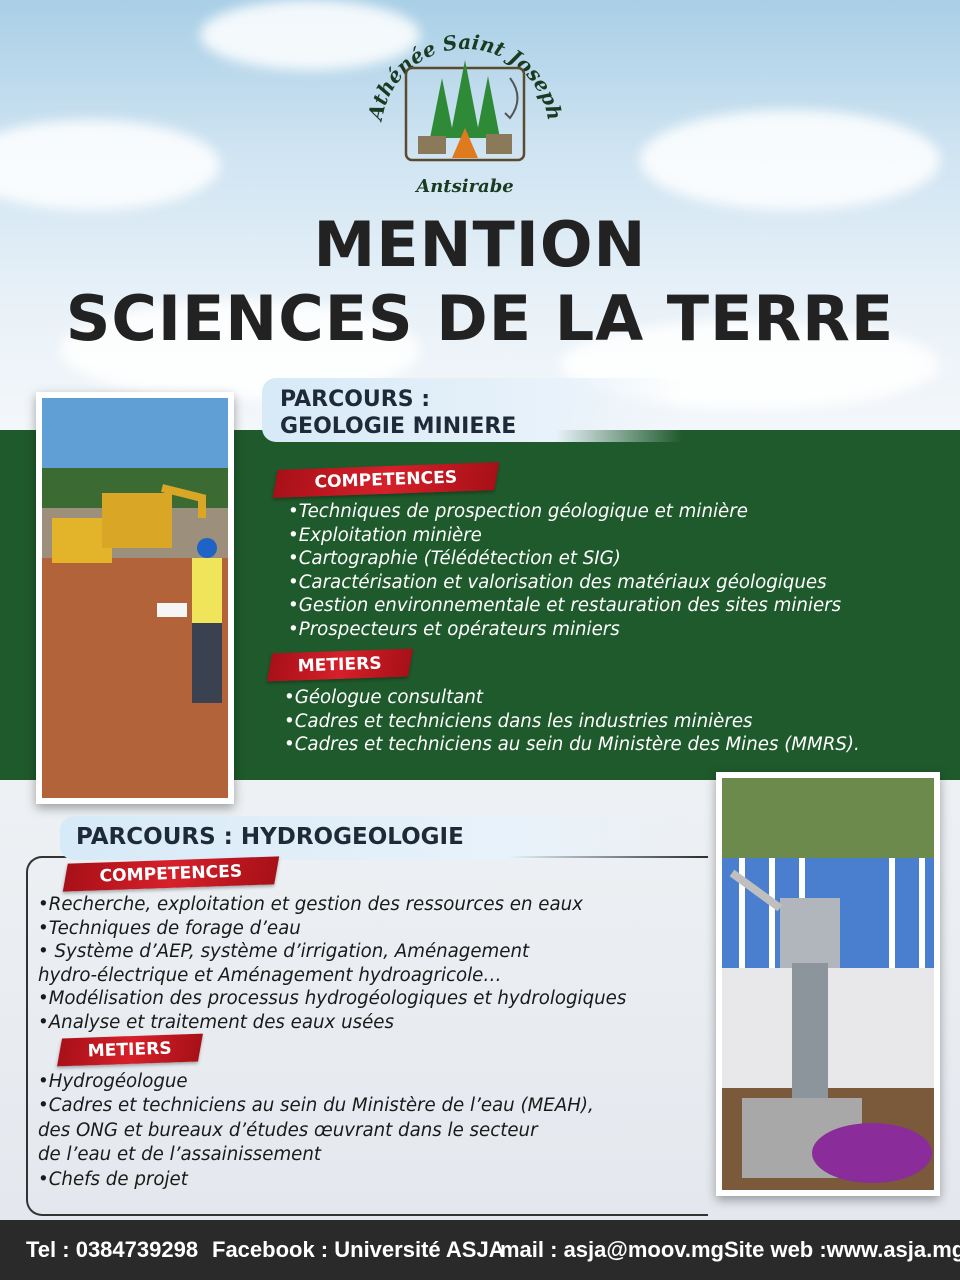  Describe the element at coordinates (454, 559) in the screenshot. I see `list-item: •Cartographie (Télédétection et SIG)` at that location.